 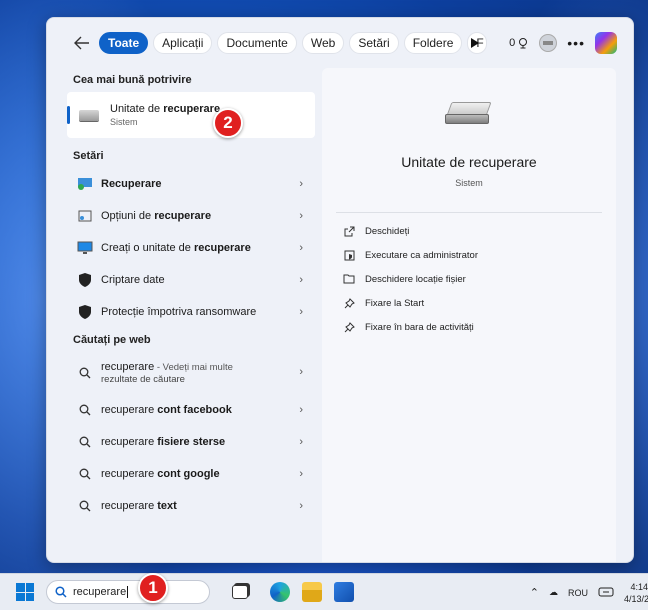 I want to click on filter-web: Web, so click(x=323, y=43).